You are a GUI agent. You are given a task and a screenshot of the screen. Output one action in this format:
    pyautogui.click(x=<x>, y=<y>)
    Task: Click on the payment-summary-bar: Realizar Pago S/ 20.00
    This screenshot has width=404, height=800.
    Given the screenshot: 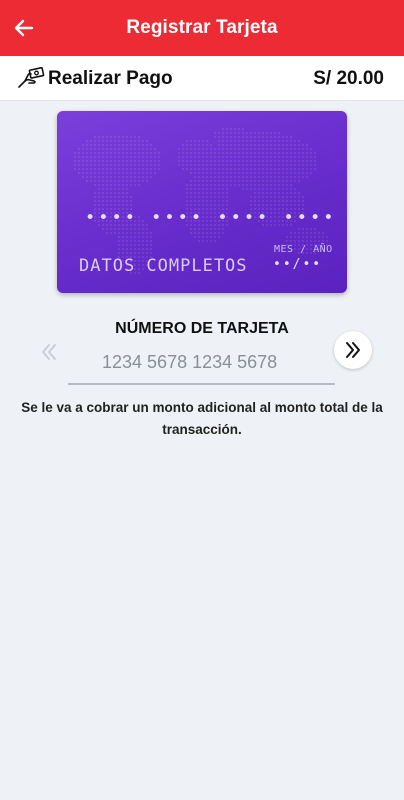 What is the action you would take?
    pyautogui.click(x=202, y=78)
    